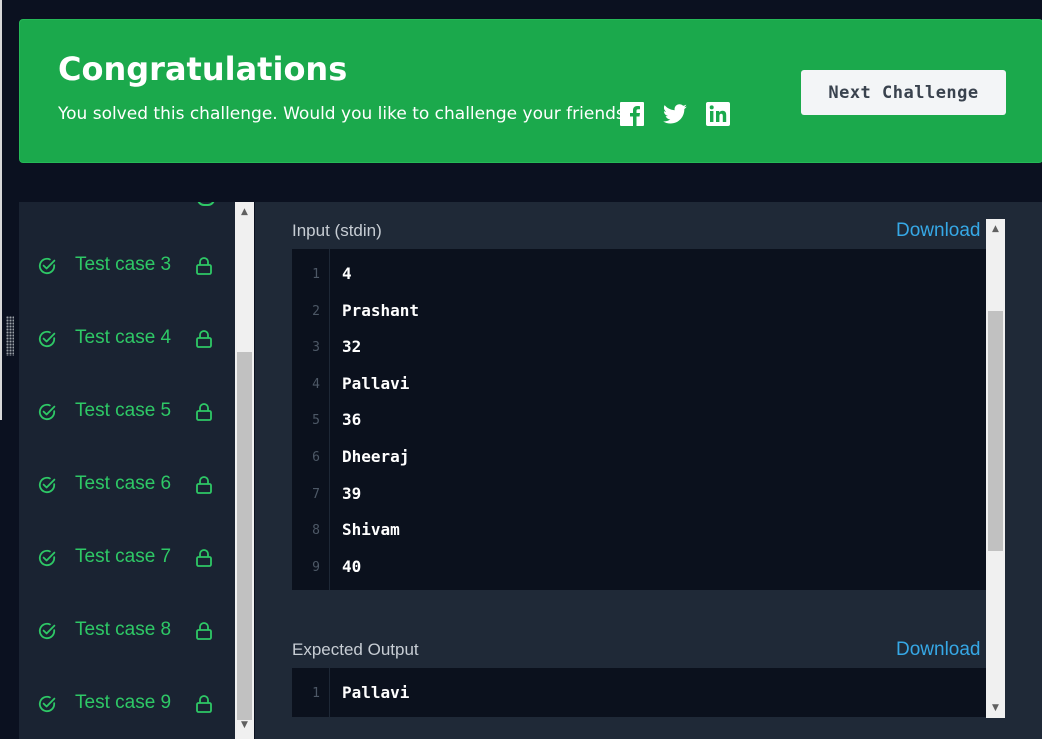 The width and height of the screenshot is (1042, 739). What do you see at coordinates (123, 702) in the screenshot?
I see `test-case-label: Test case 9` at bounding box center [123, 702].